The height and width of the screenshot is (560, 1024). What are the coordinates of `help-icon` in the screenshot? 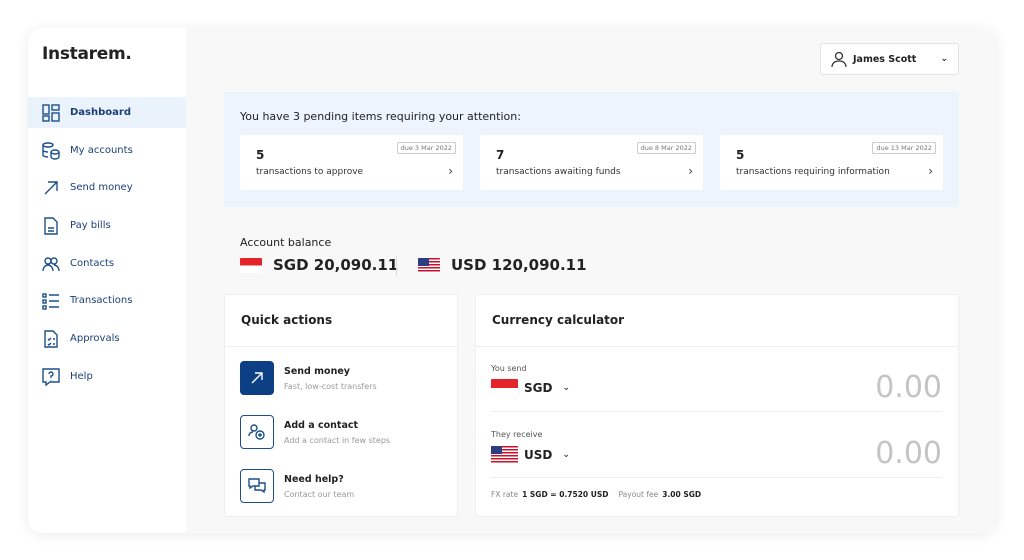 It's located at (51, 376).